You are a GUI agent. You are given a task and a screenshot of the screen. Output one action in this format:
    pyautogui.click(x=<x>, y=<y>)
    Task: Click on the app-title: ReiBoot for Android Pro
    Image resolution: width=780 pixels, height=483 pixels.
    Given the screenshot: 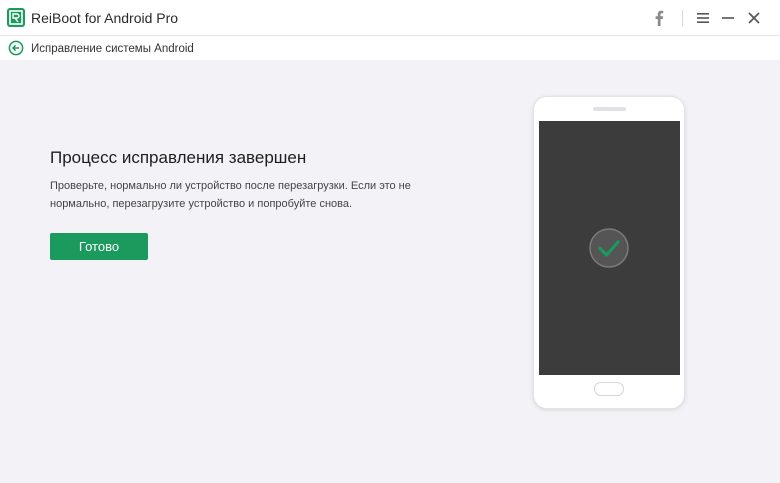 What is the action you would take?
    pyautogui.click(x=105, y=18)
    